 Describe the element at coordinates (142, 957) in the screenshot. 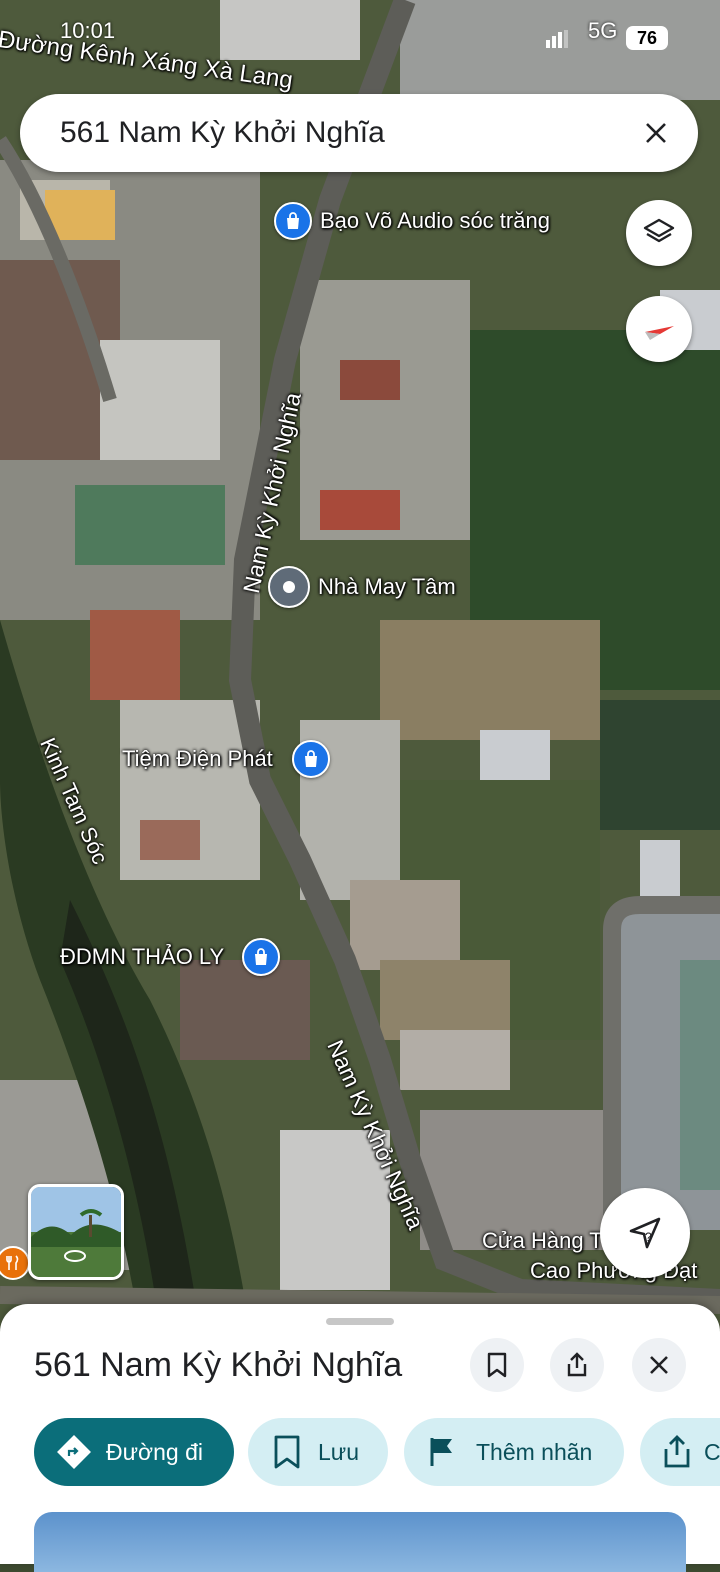

I see `poi-label-ddmn-thao-ly: ĐDMN THẢO LY` at that location.